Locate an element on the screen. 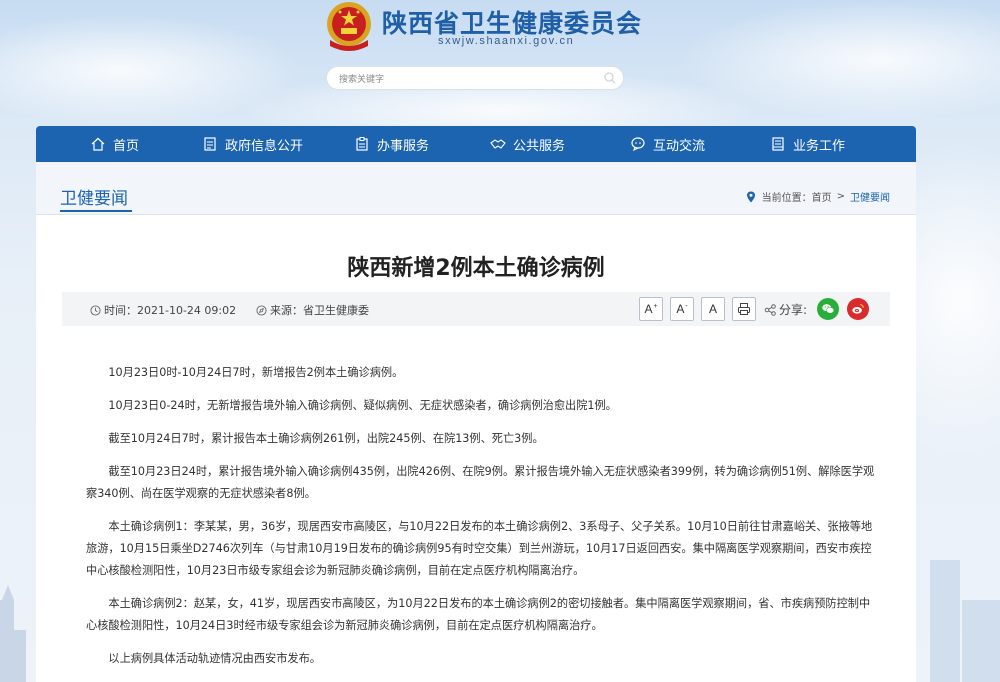  nav-item-services: 办事服务 is located at coordinates (391, 144).